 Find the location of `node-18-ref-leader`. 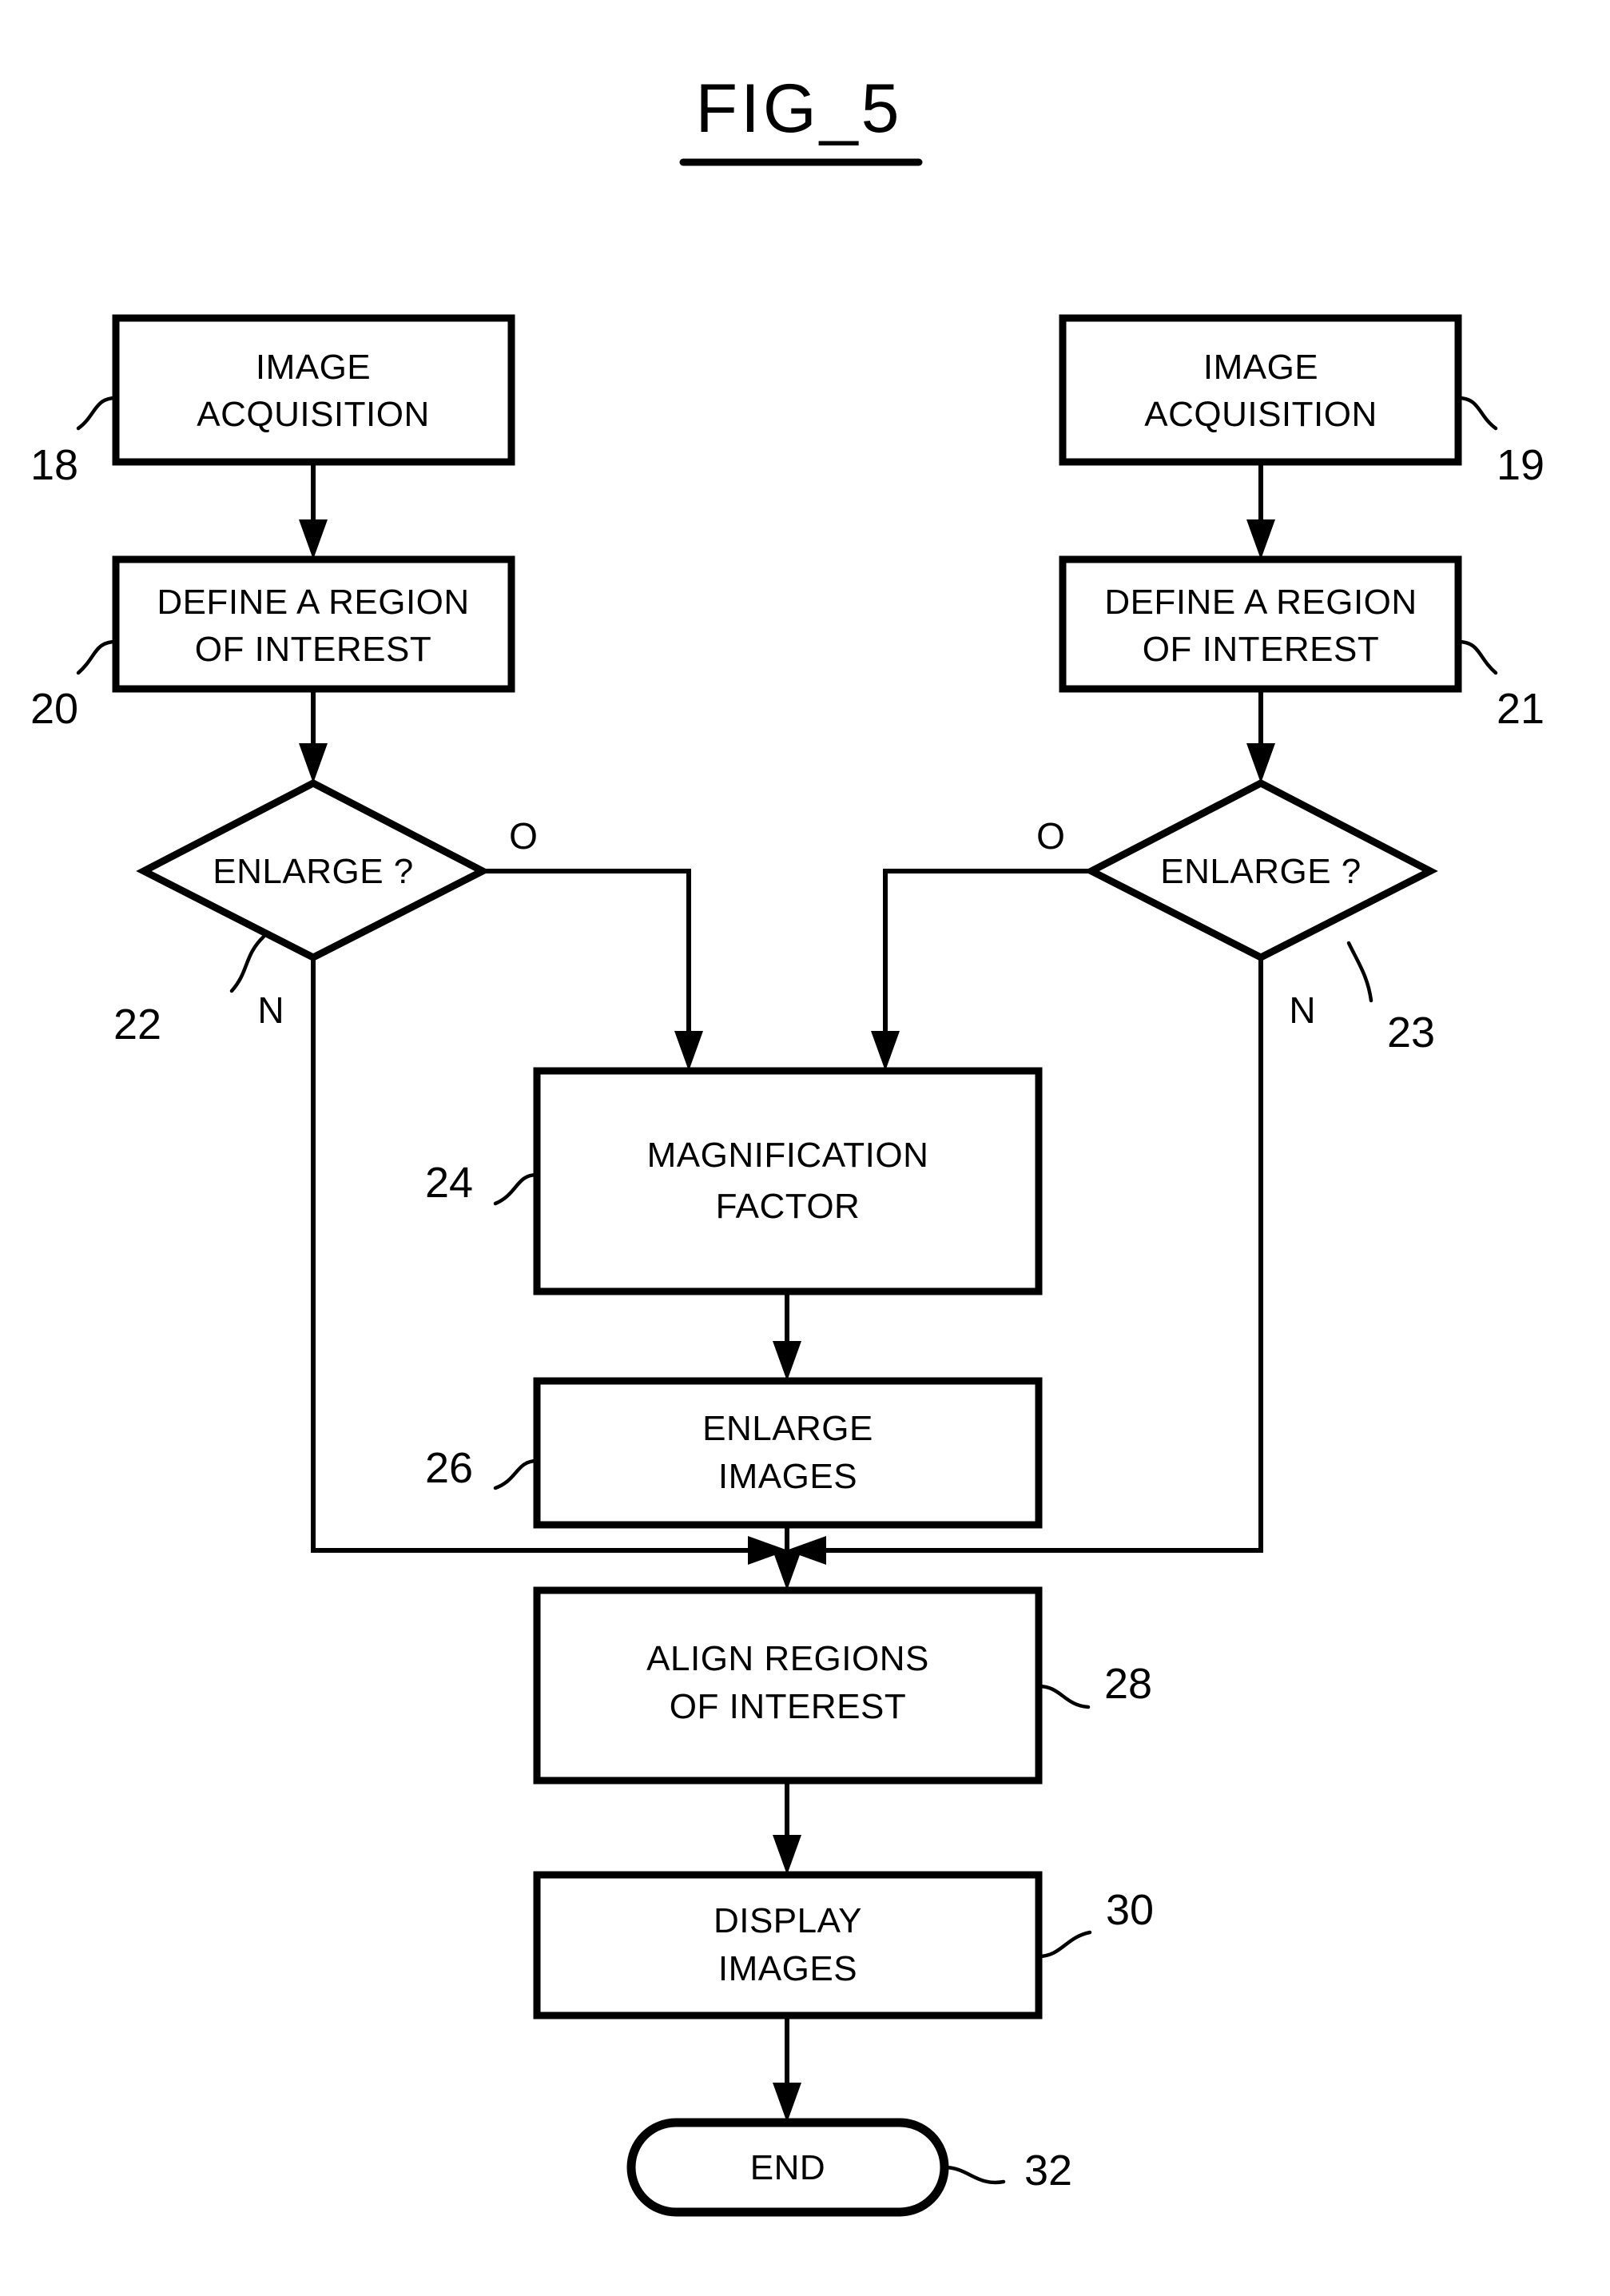

node-18-ref-leader is located at coordinates (97, 413).